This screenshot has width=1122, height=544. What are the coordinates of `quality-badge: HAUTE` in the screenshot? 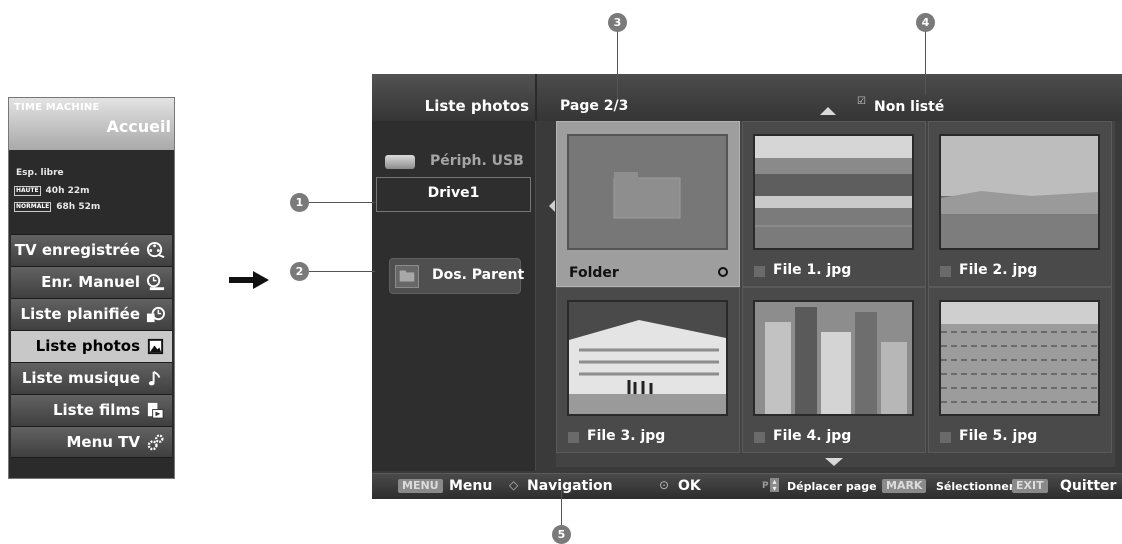 It's located at (27, 191).